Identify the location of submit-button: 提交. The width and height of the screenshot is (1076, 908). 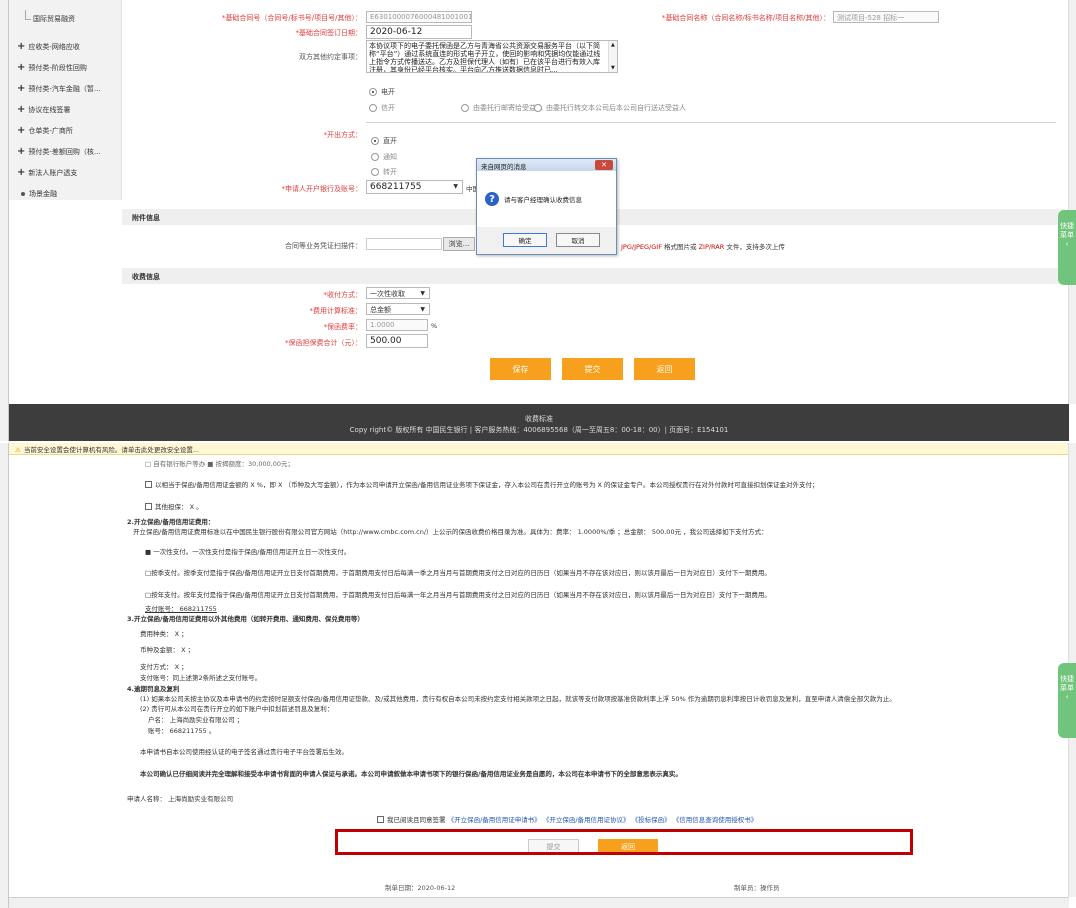
(592, 369).